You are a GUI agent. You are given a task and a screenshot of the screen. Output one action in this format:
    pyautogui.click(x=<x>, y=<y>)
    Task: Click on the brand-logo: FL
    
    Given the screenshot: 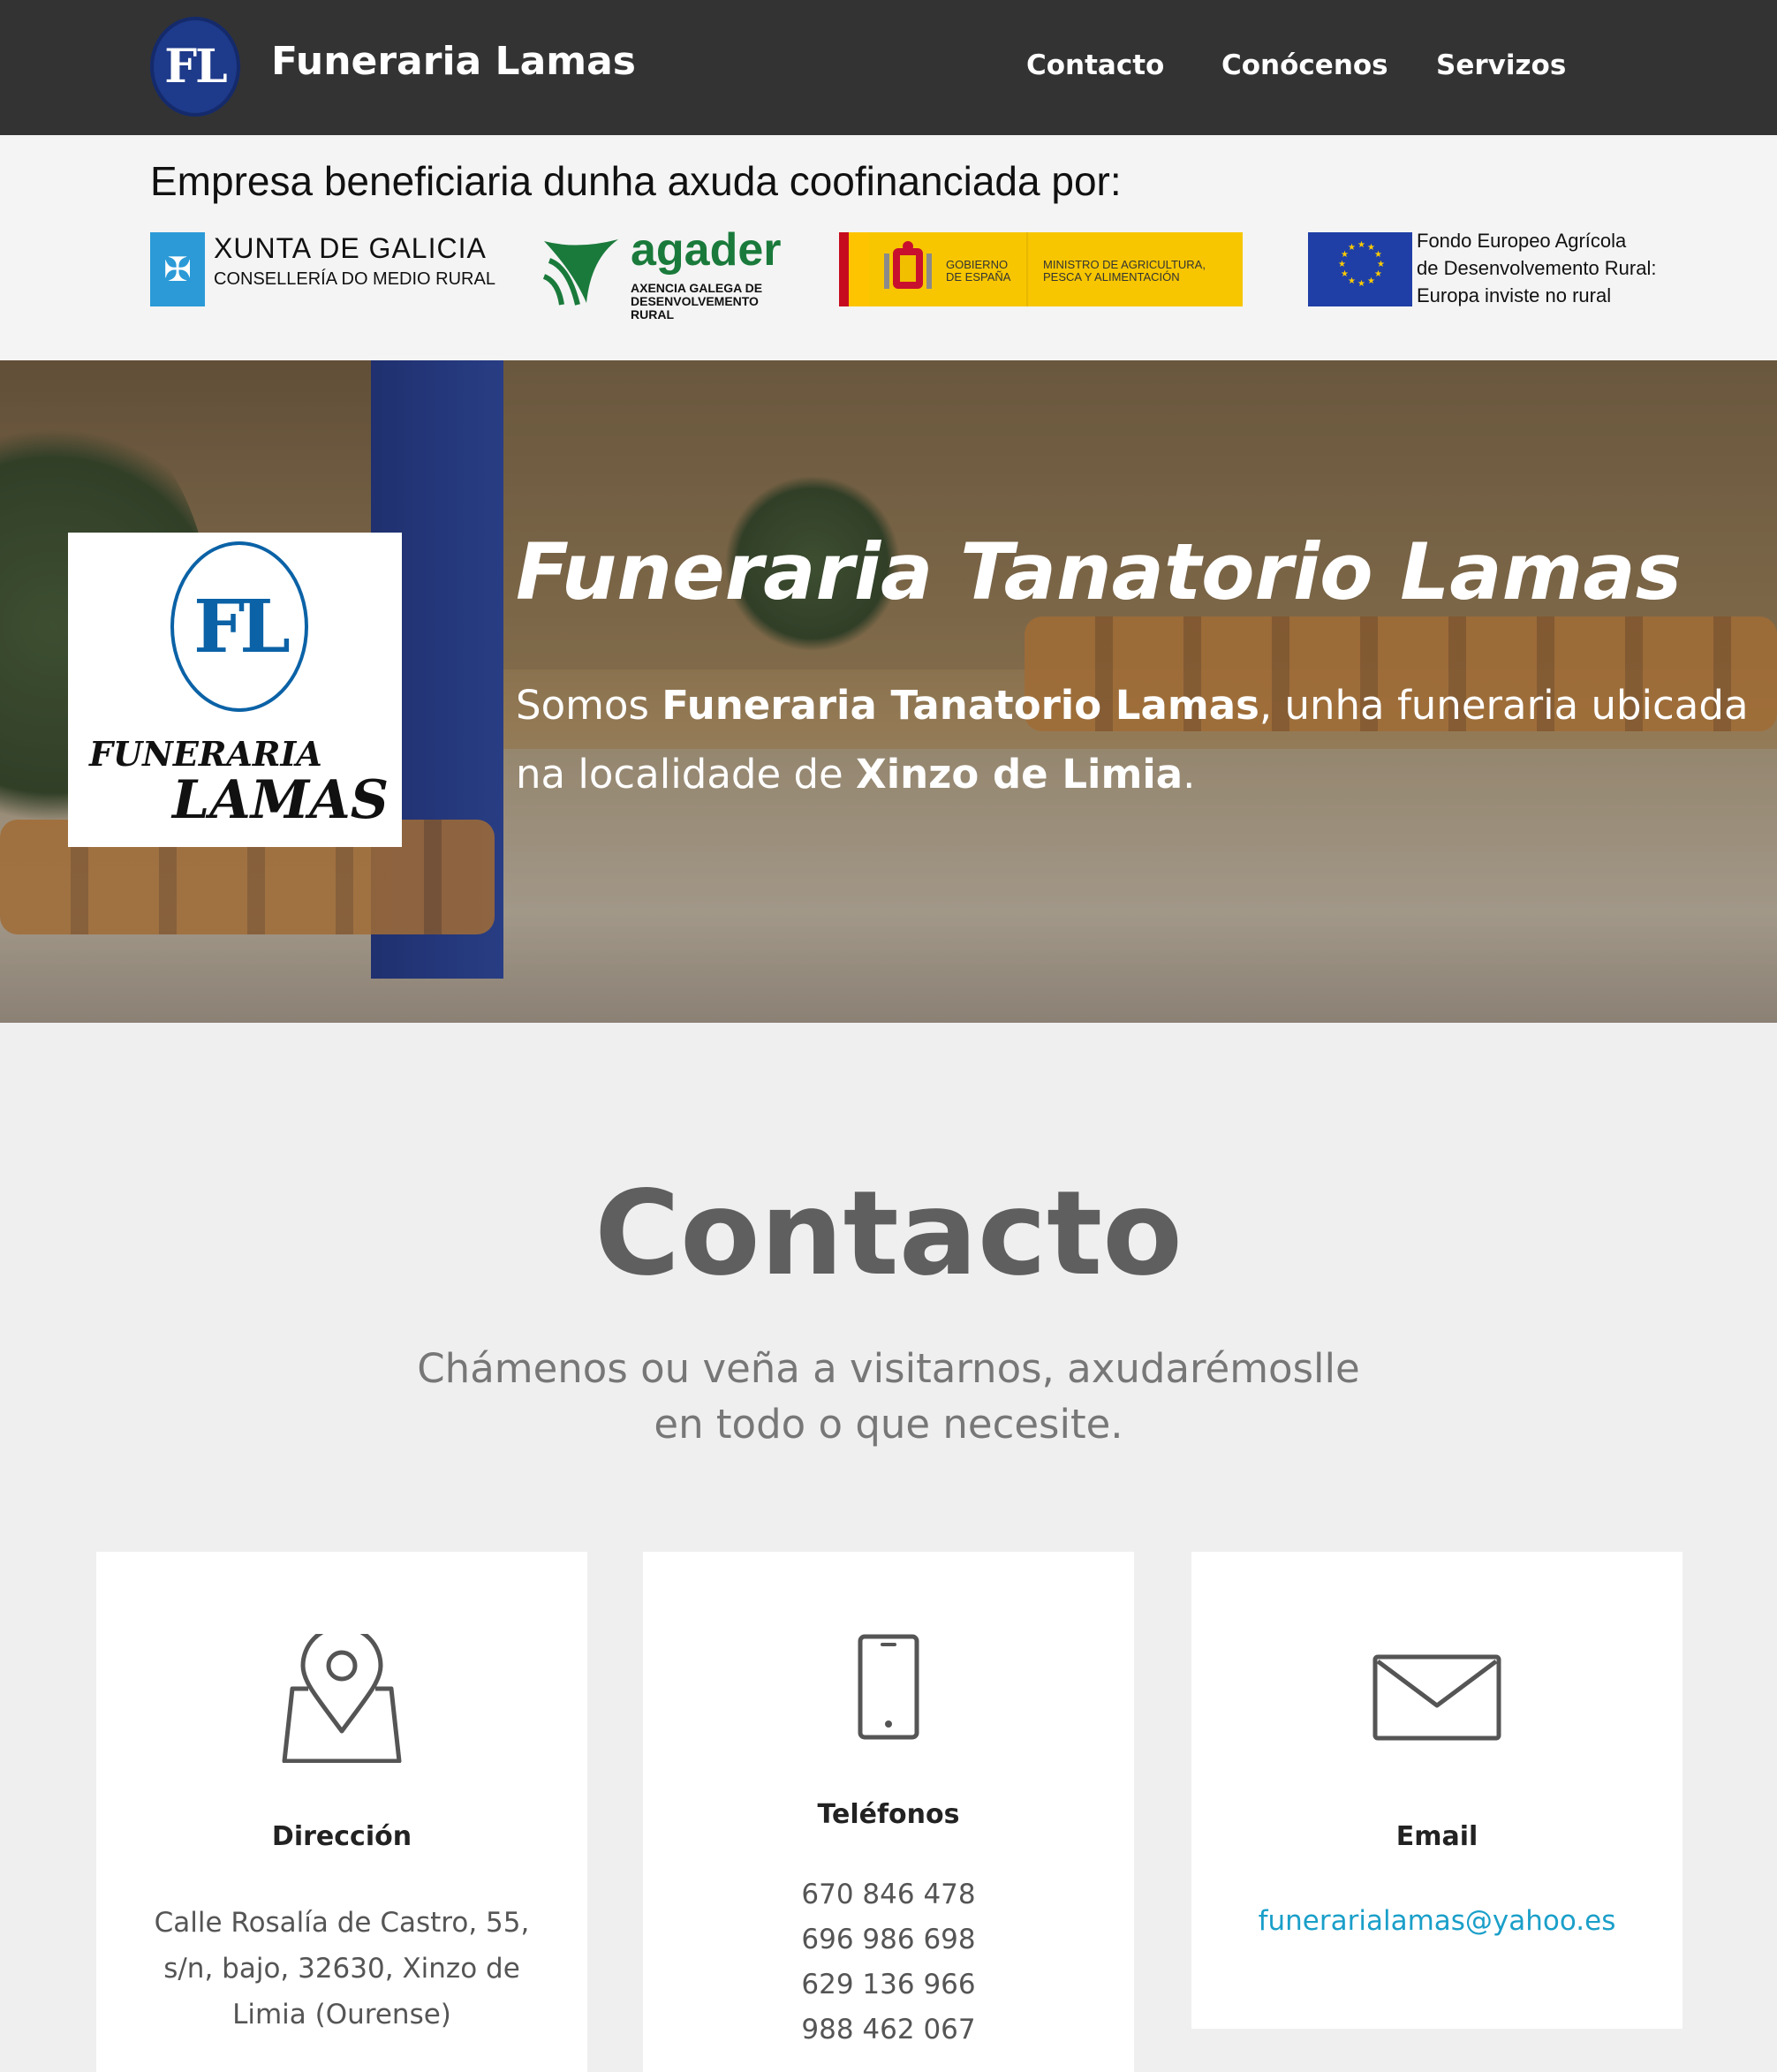 What is the action you would take?
    pyautogui.click(x=195, y=67)
    